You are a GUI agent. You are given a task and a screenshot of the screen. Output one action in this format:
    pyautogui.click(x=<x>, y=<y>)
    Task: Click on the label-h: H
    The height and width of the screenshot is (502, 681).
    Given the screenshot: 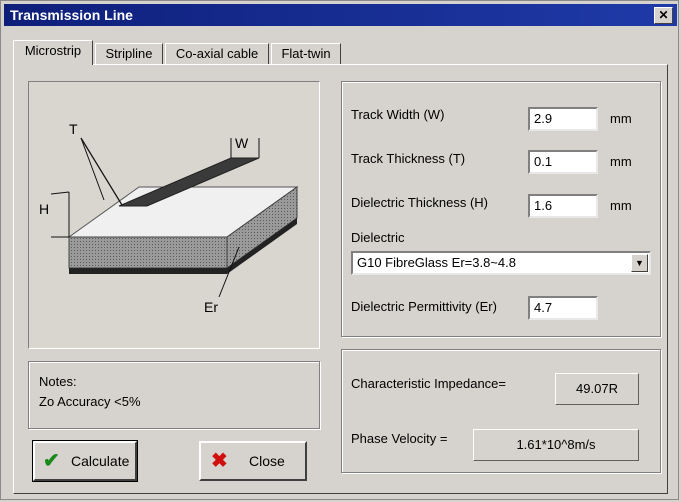 What is the action you would take?
    pyautogui.click(x=44, y=209)
    